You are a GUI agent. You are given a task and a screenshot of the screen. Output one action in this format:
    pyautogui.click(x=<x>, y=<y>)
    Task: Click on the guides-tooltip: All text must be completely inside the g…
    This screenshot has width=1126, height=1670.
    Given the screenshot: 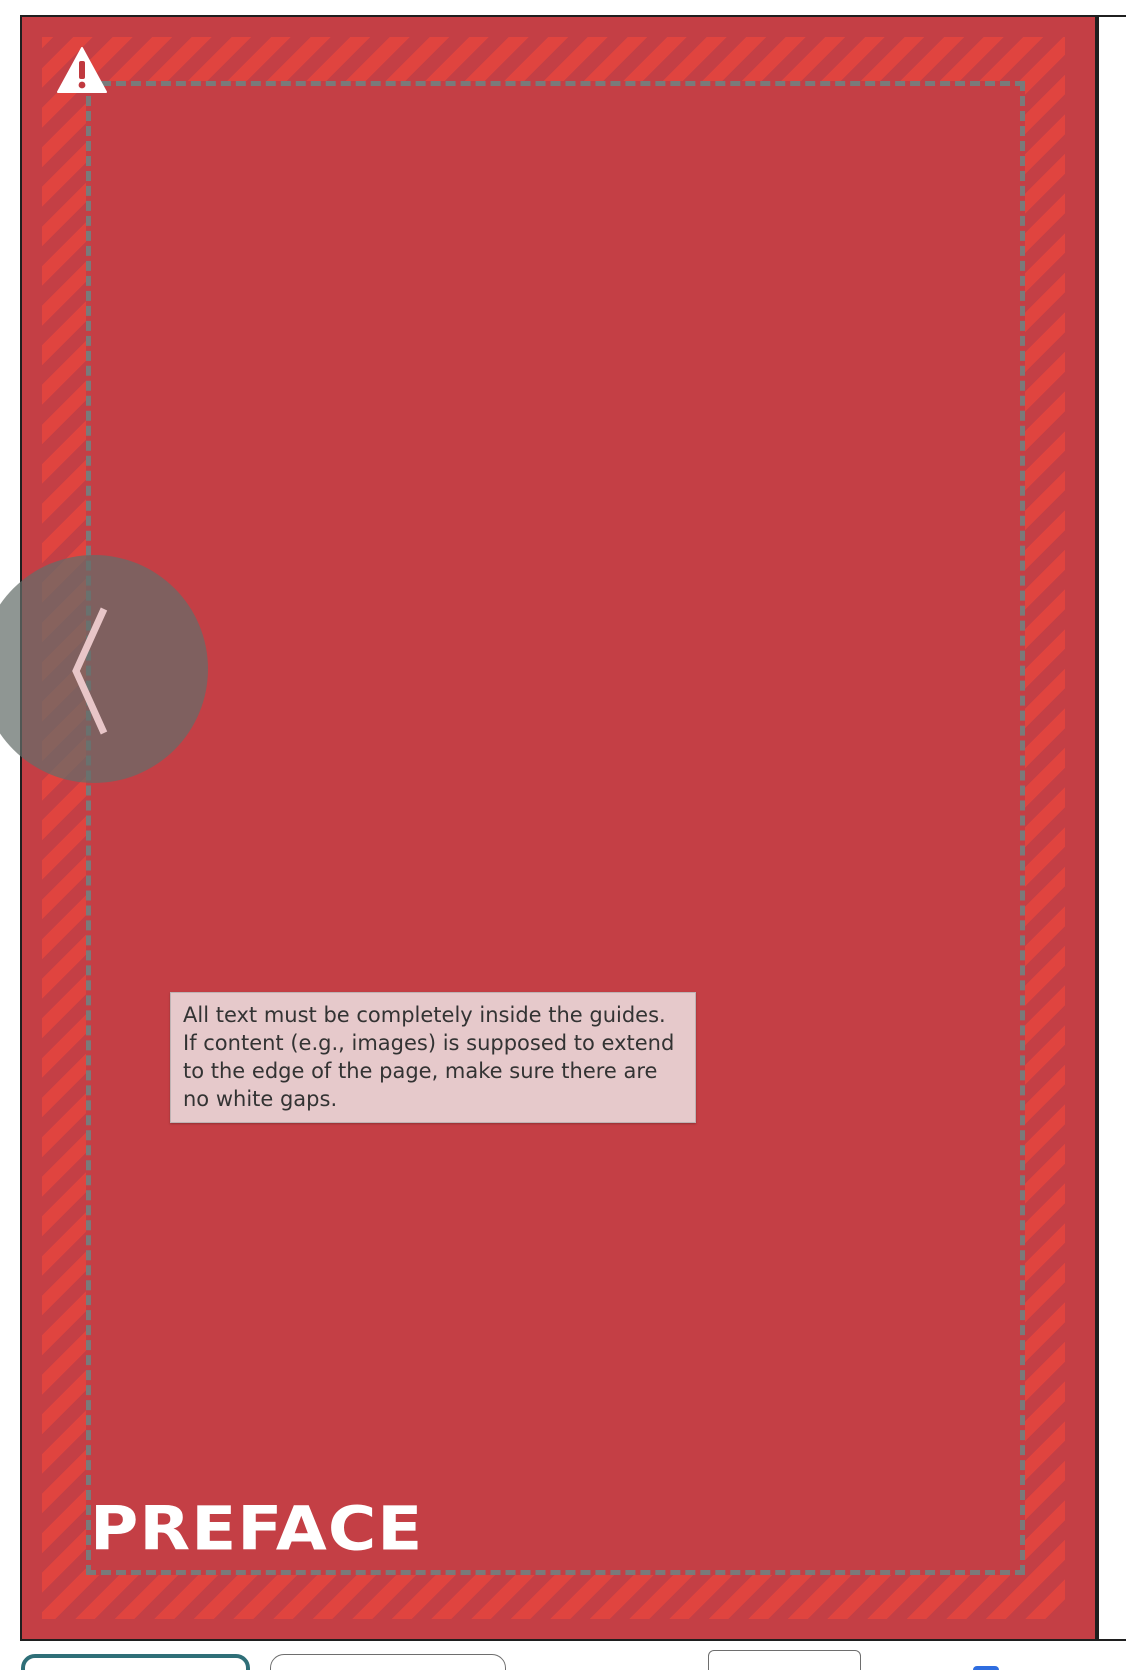 What is the action you would take?
    pyautogui.click(x=433, y=1057)
    